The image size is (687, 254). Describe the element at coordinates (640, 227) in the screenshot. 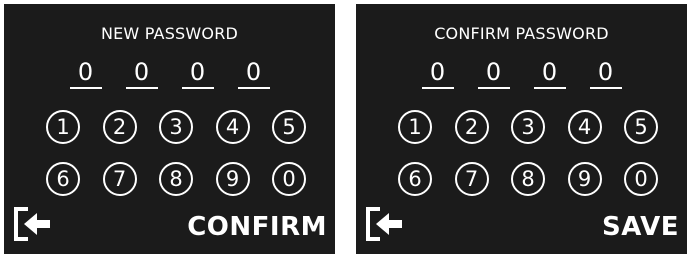

I see `save-button: SAVE` at that location.